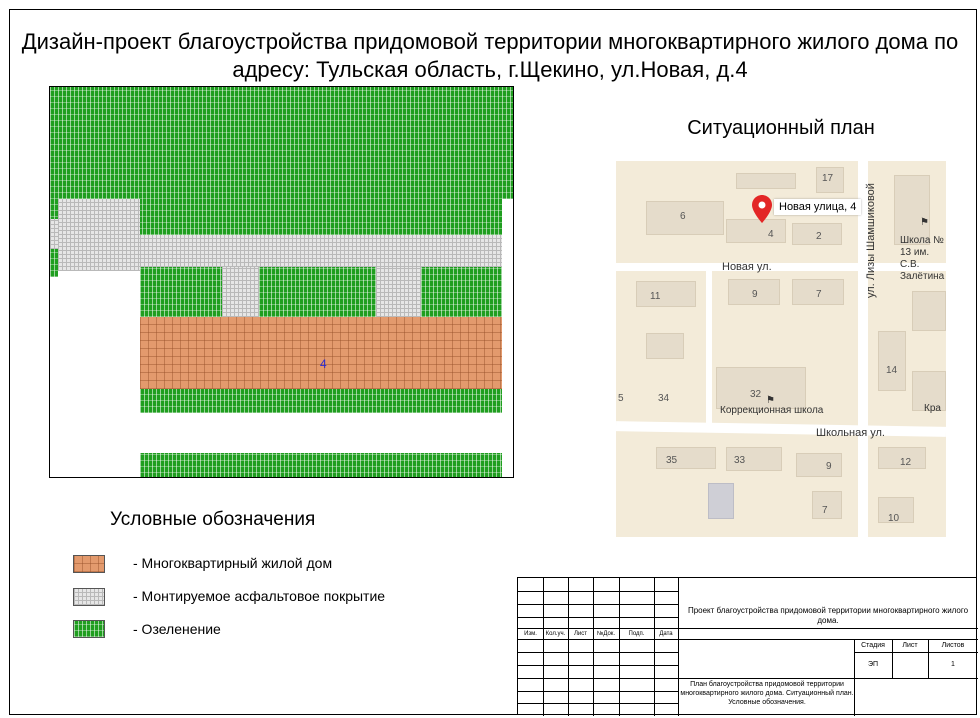  What do you see at coordinates (655, 296) in the screenshot?
I see `house-label: 11` at bounding box center [655, 296].